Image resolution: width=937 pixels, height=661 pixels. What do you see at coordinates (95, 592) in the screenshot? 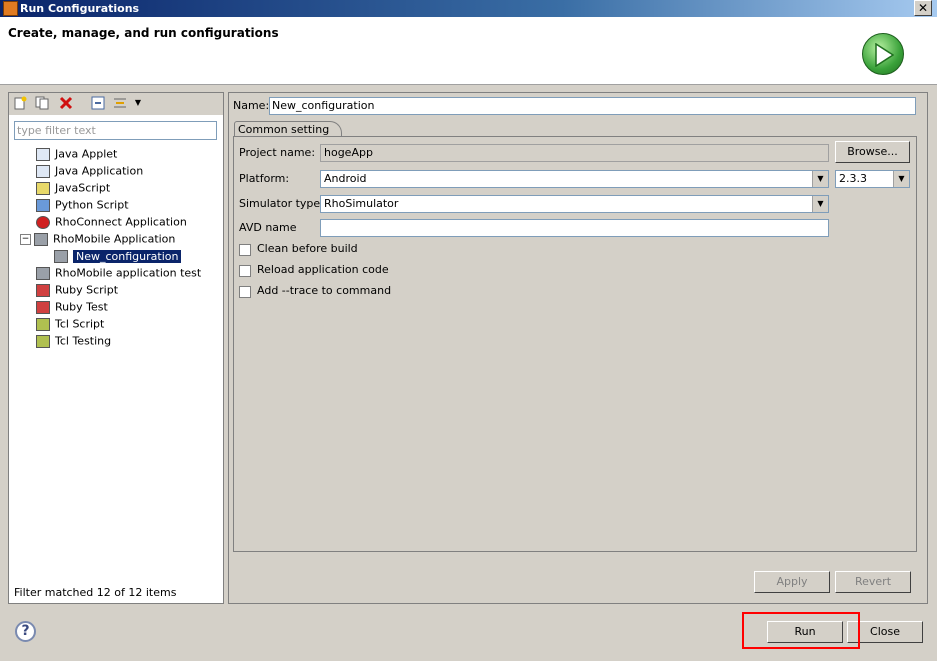
I see `filter-status: Filter matched 12 of 12 items` at bounding box center [95, 592].